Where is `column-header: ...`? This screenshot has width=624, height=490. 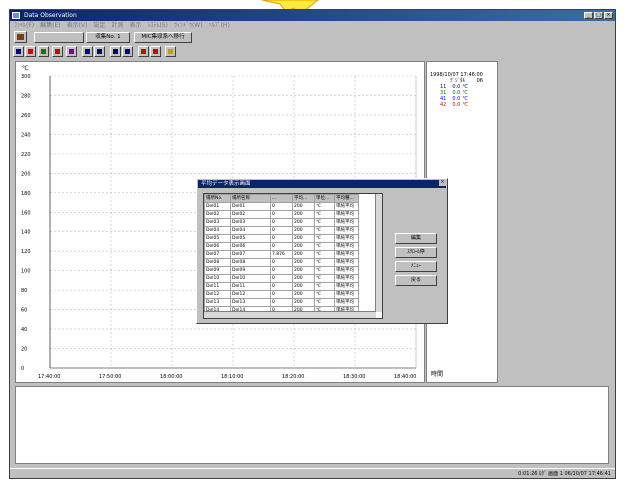
column-header: ... is located at coordinates (281, 198).